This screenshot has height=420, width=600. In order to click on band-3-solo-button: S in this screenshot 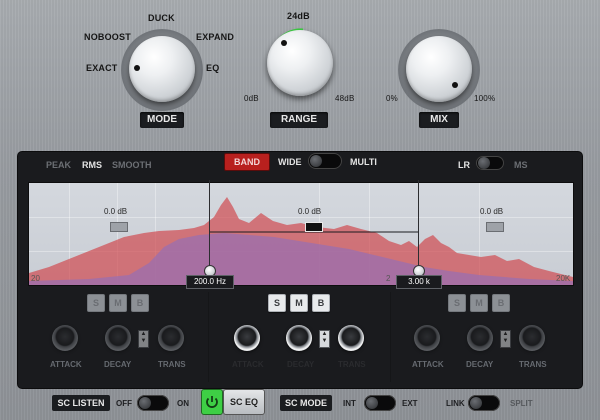, I will do `click(457, 303)`.